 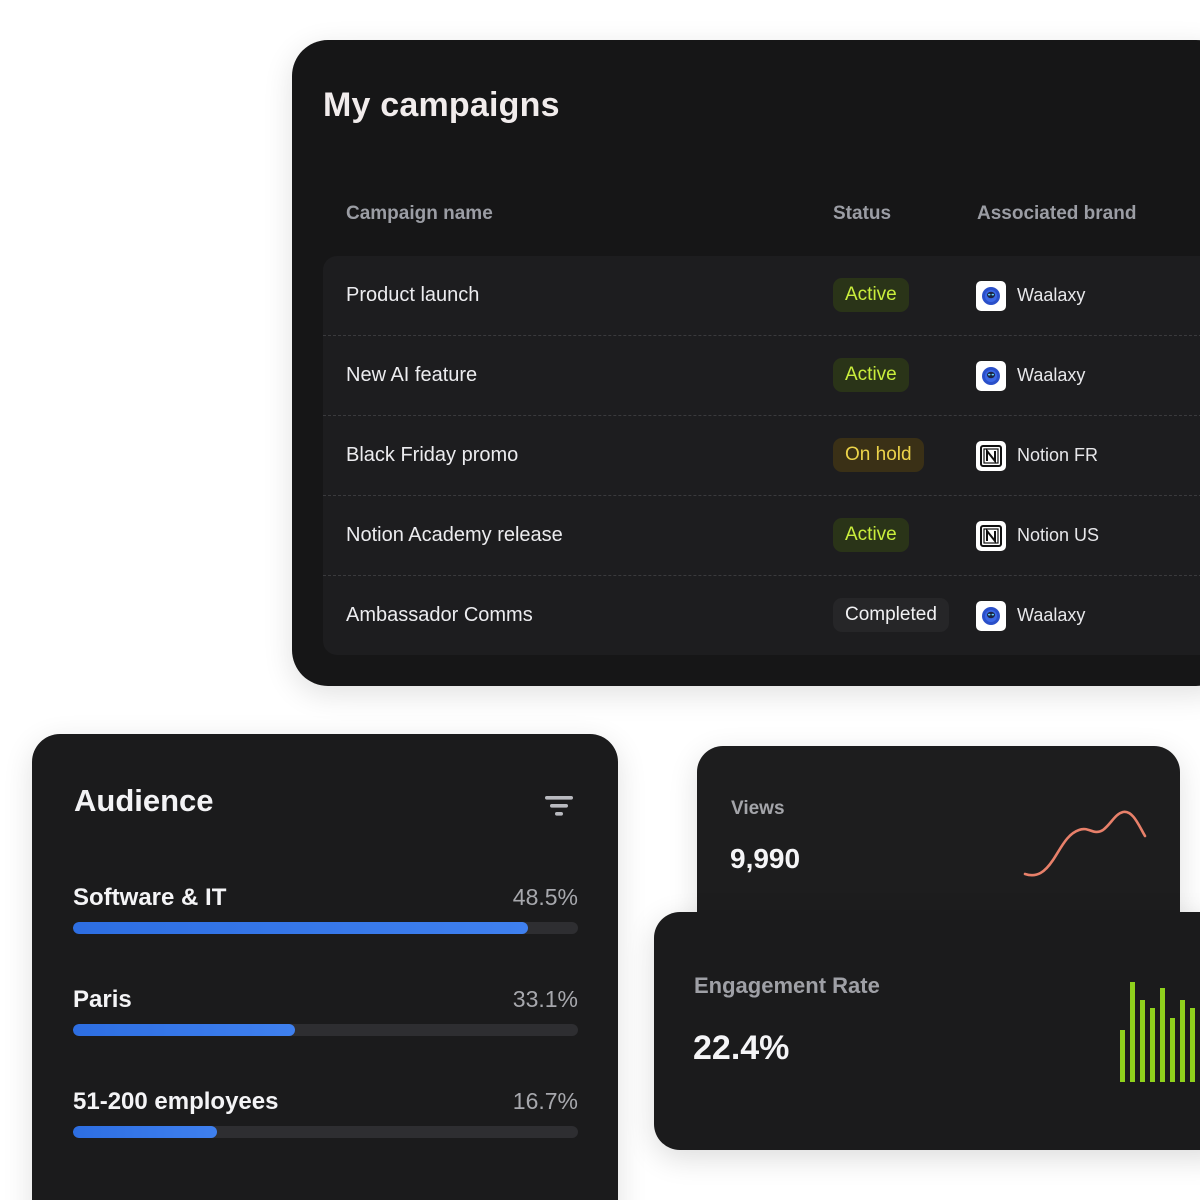 What do you see at coordinates (761, 228) in the screenshot?
I see `table-header: Campaign name Status Associated brand` at bounding box center [761, 228].